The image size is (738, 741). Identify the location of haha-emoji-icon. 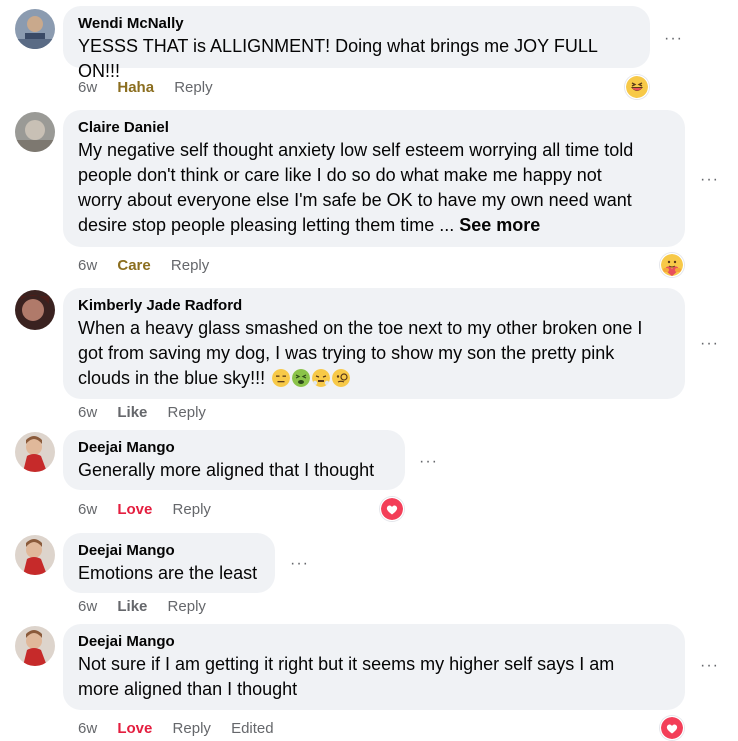
(637, 87).